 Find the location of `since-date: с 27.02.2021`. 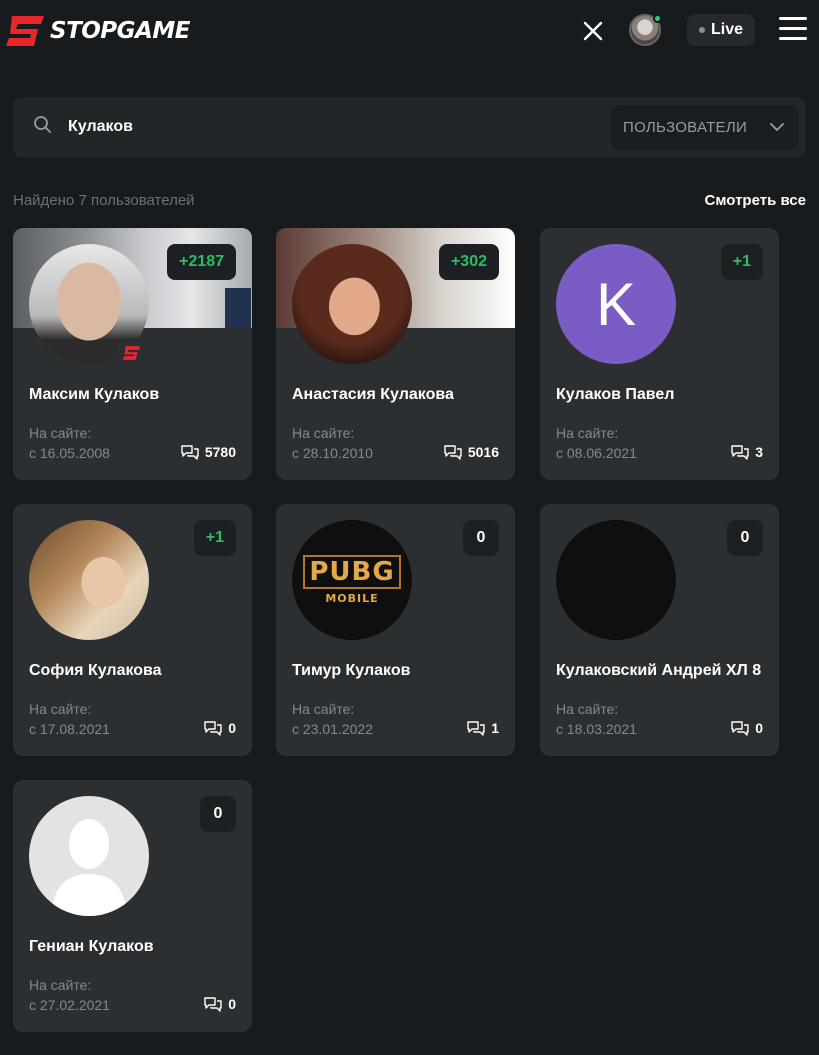

since-date: с 27.02.2021 is located at coordinates (69, 1005).